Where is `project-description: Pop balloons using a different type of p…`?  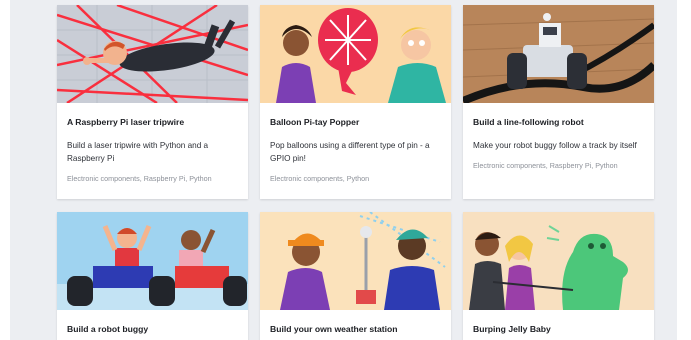
project-description: Pop balloons using a different type of p… is located at coordinates (350, 152).